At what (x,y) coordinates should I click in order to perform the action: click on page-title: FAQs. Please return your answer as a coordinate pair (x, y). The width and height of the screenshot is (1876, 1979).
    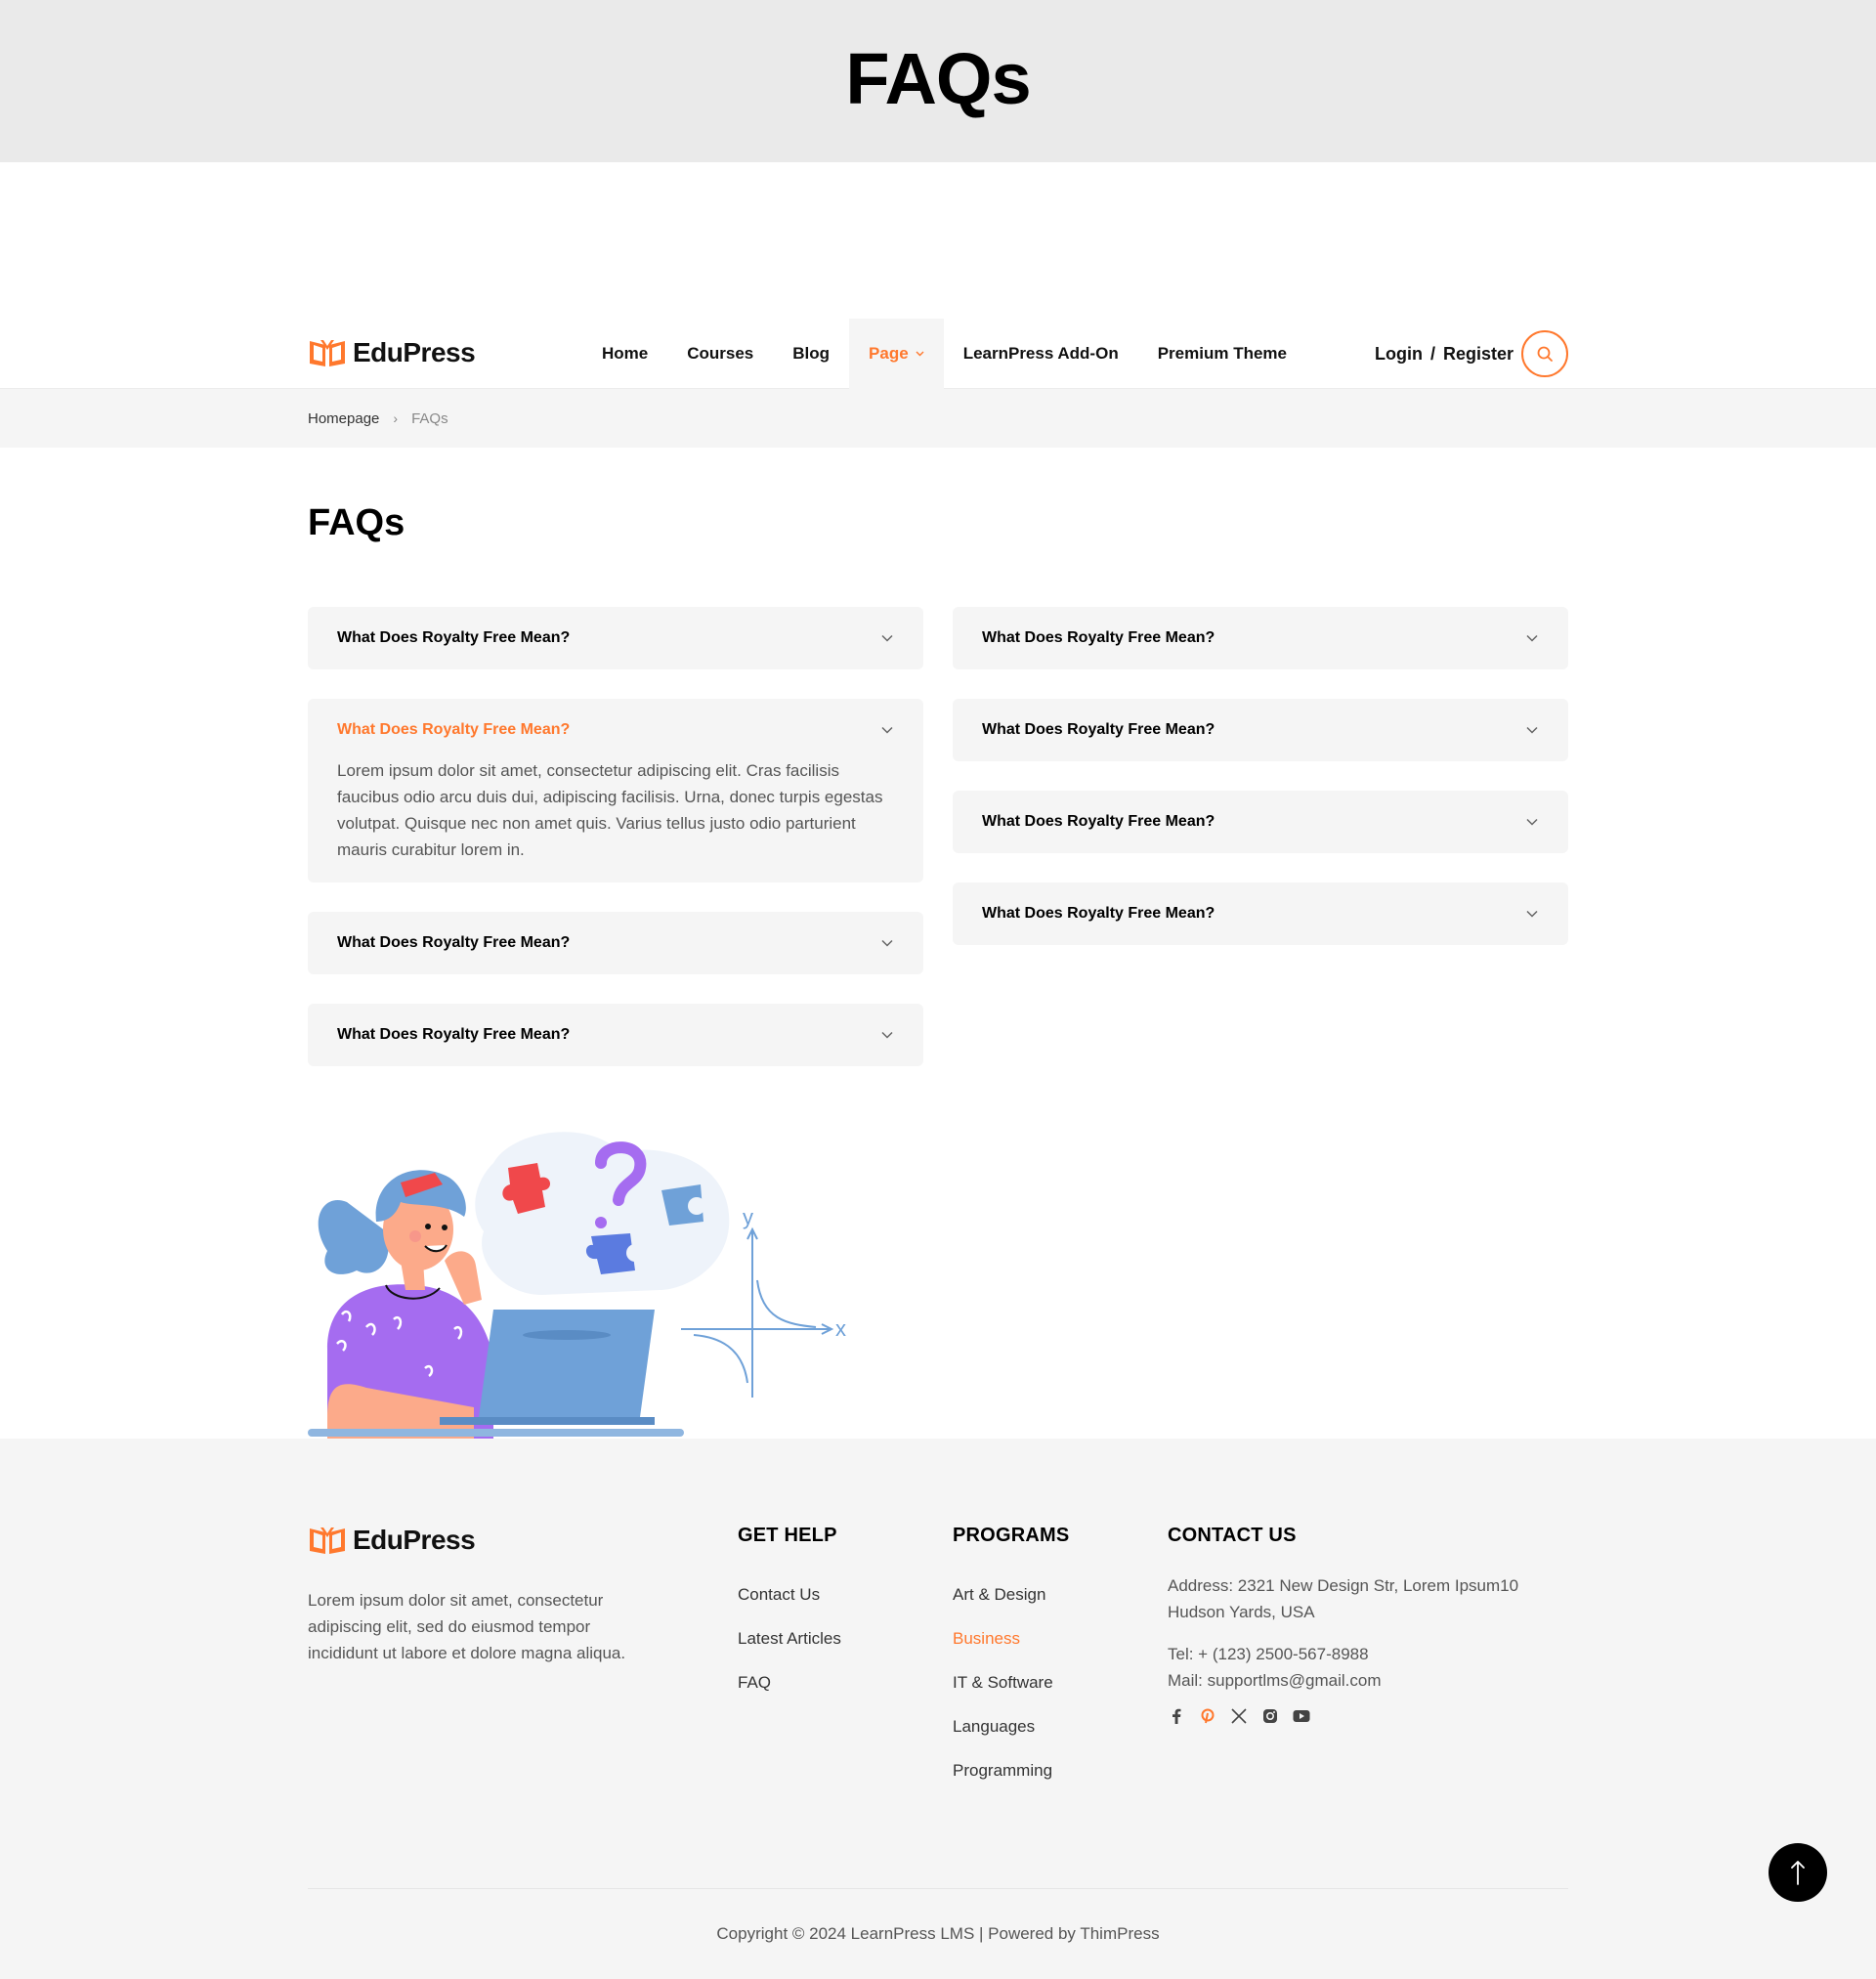
    Looking at the image, I should click on (356, 522).